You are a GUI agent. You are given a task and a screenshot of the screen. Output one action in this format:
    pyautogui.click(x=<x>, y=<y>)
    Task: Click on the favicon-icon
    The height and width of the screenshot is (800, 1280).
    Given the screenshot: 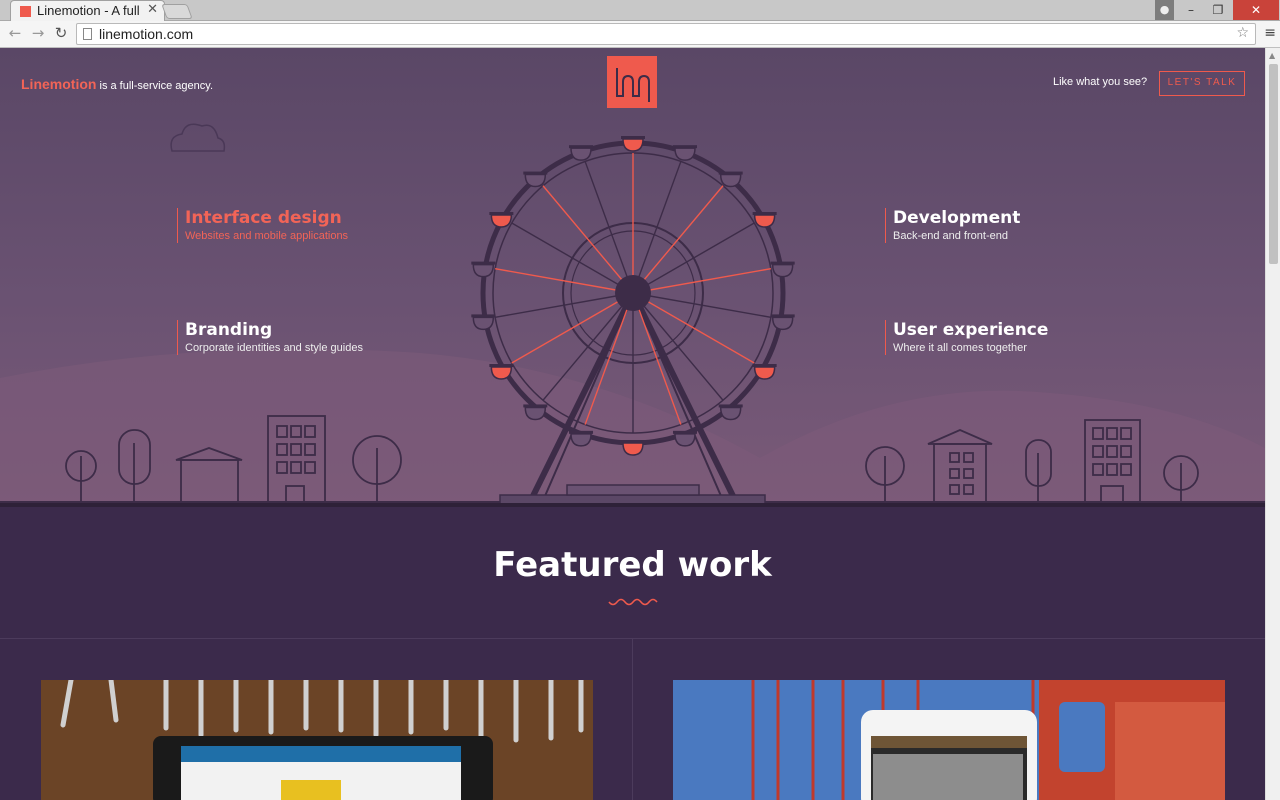 What is the action you would take?
    pyautogui.click(x=25, y=11)
    